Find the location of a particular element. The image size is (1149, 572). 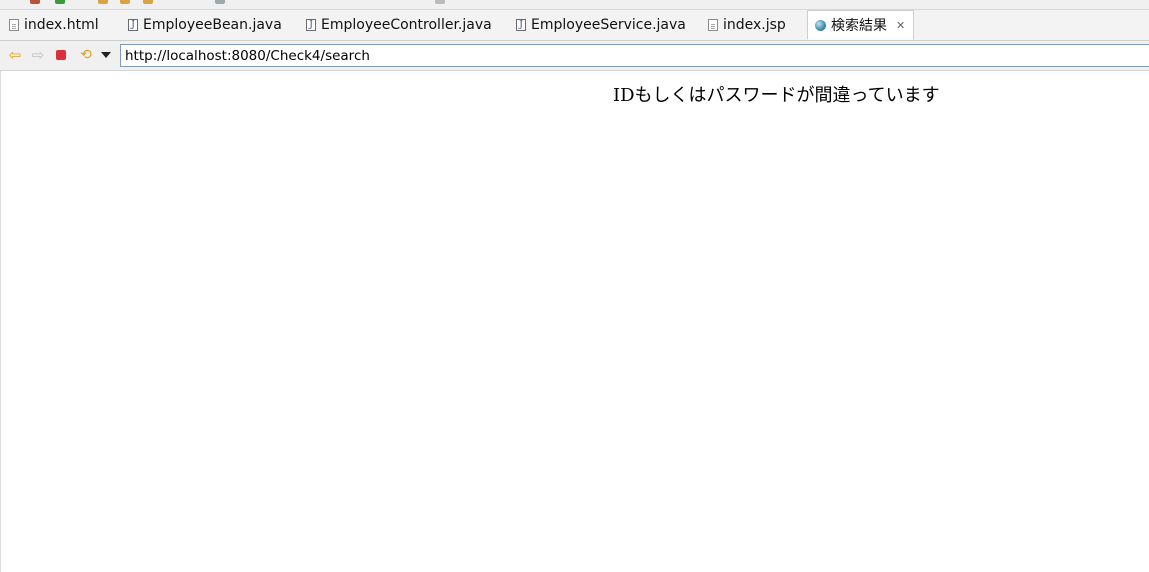

error-message: IDもしくはパスワードが間違っています is located at coordinates (776, 95).